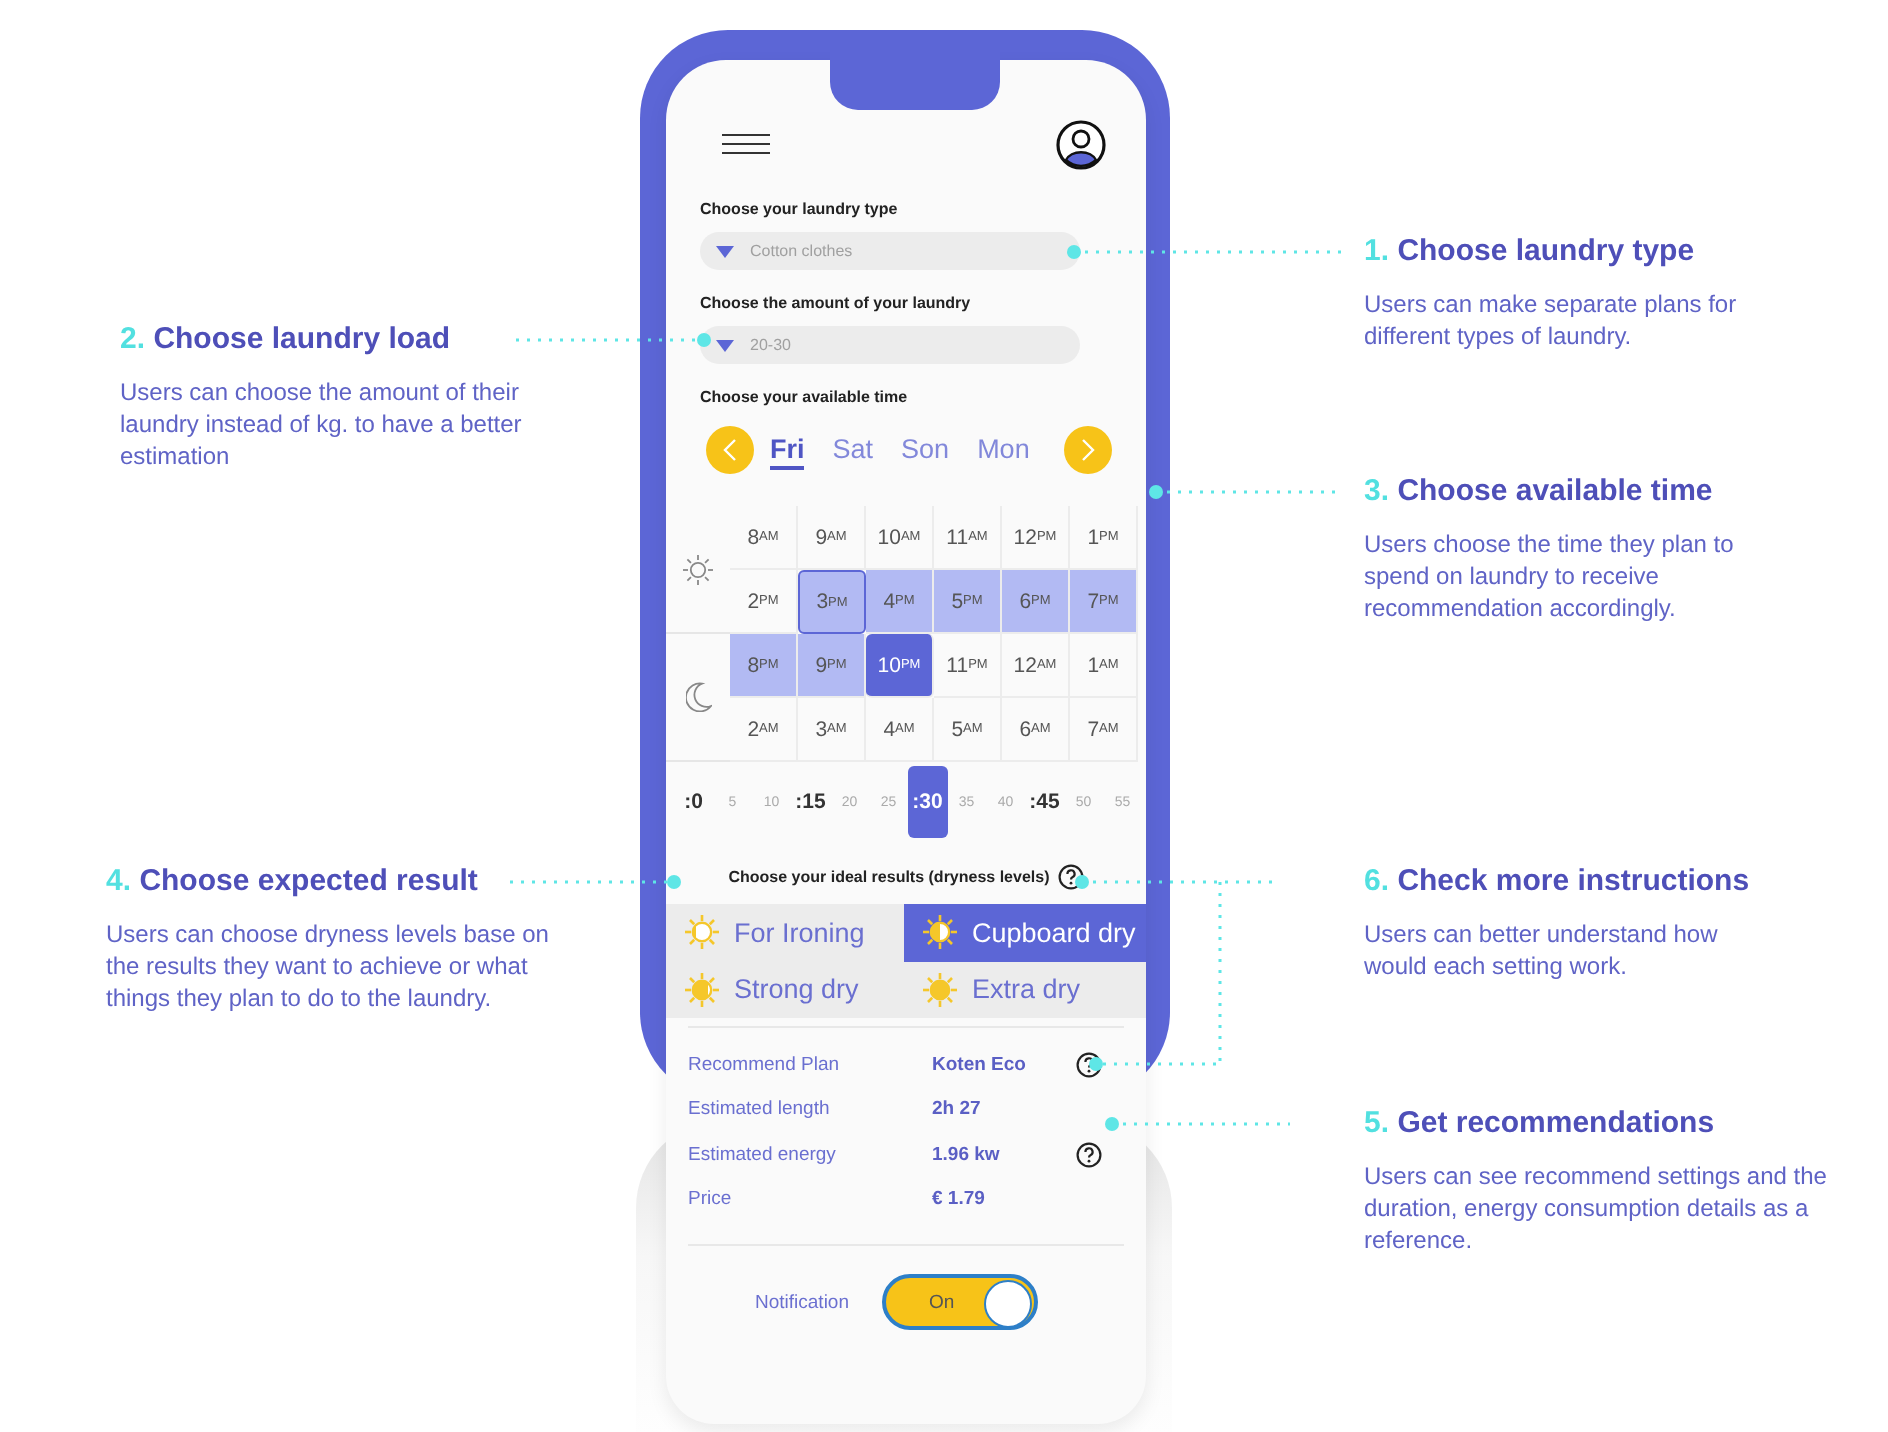  What do you see at coordinates (980, 1064) in the screenshot?
I see `plan-value: Koten Eco` at bounding box center [980, 1064].